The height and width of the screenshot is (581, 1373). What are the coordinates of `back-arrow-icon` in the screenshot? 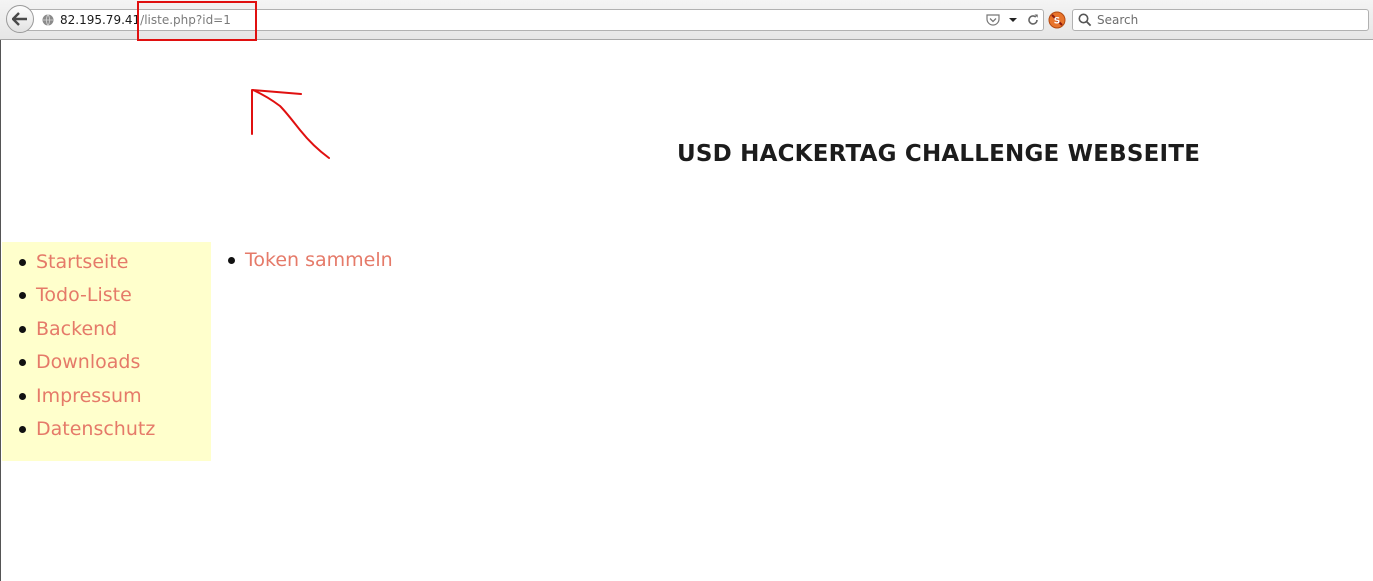 It's located at (19, 19).